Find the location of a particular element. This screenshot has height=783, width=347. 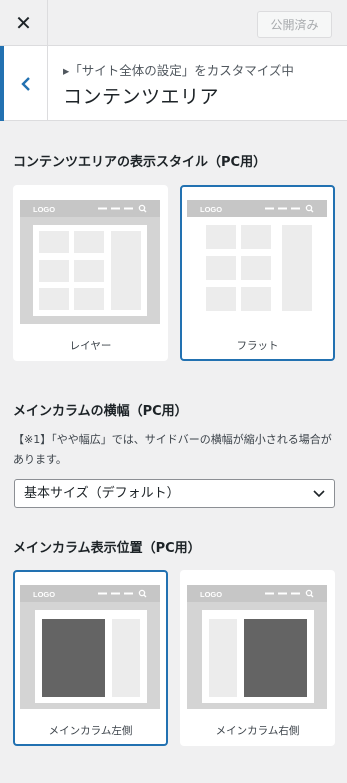

style-option-layer: LOGO レイヤー is located at coordinates (90, 273).